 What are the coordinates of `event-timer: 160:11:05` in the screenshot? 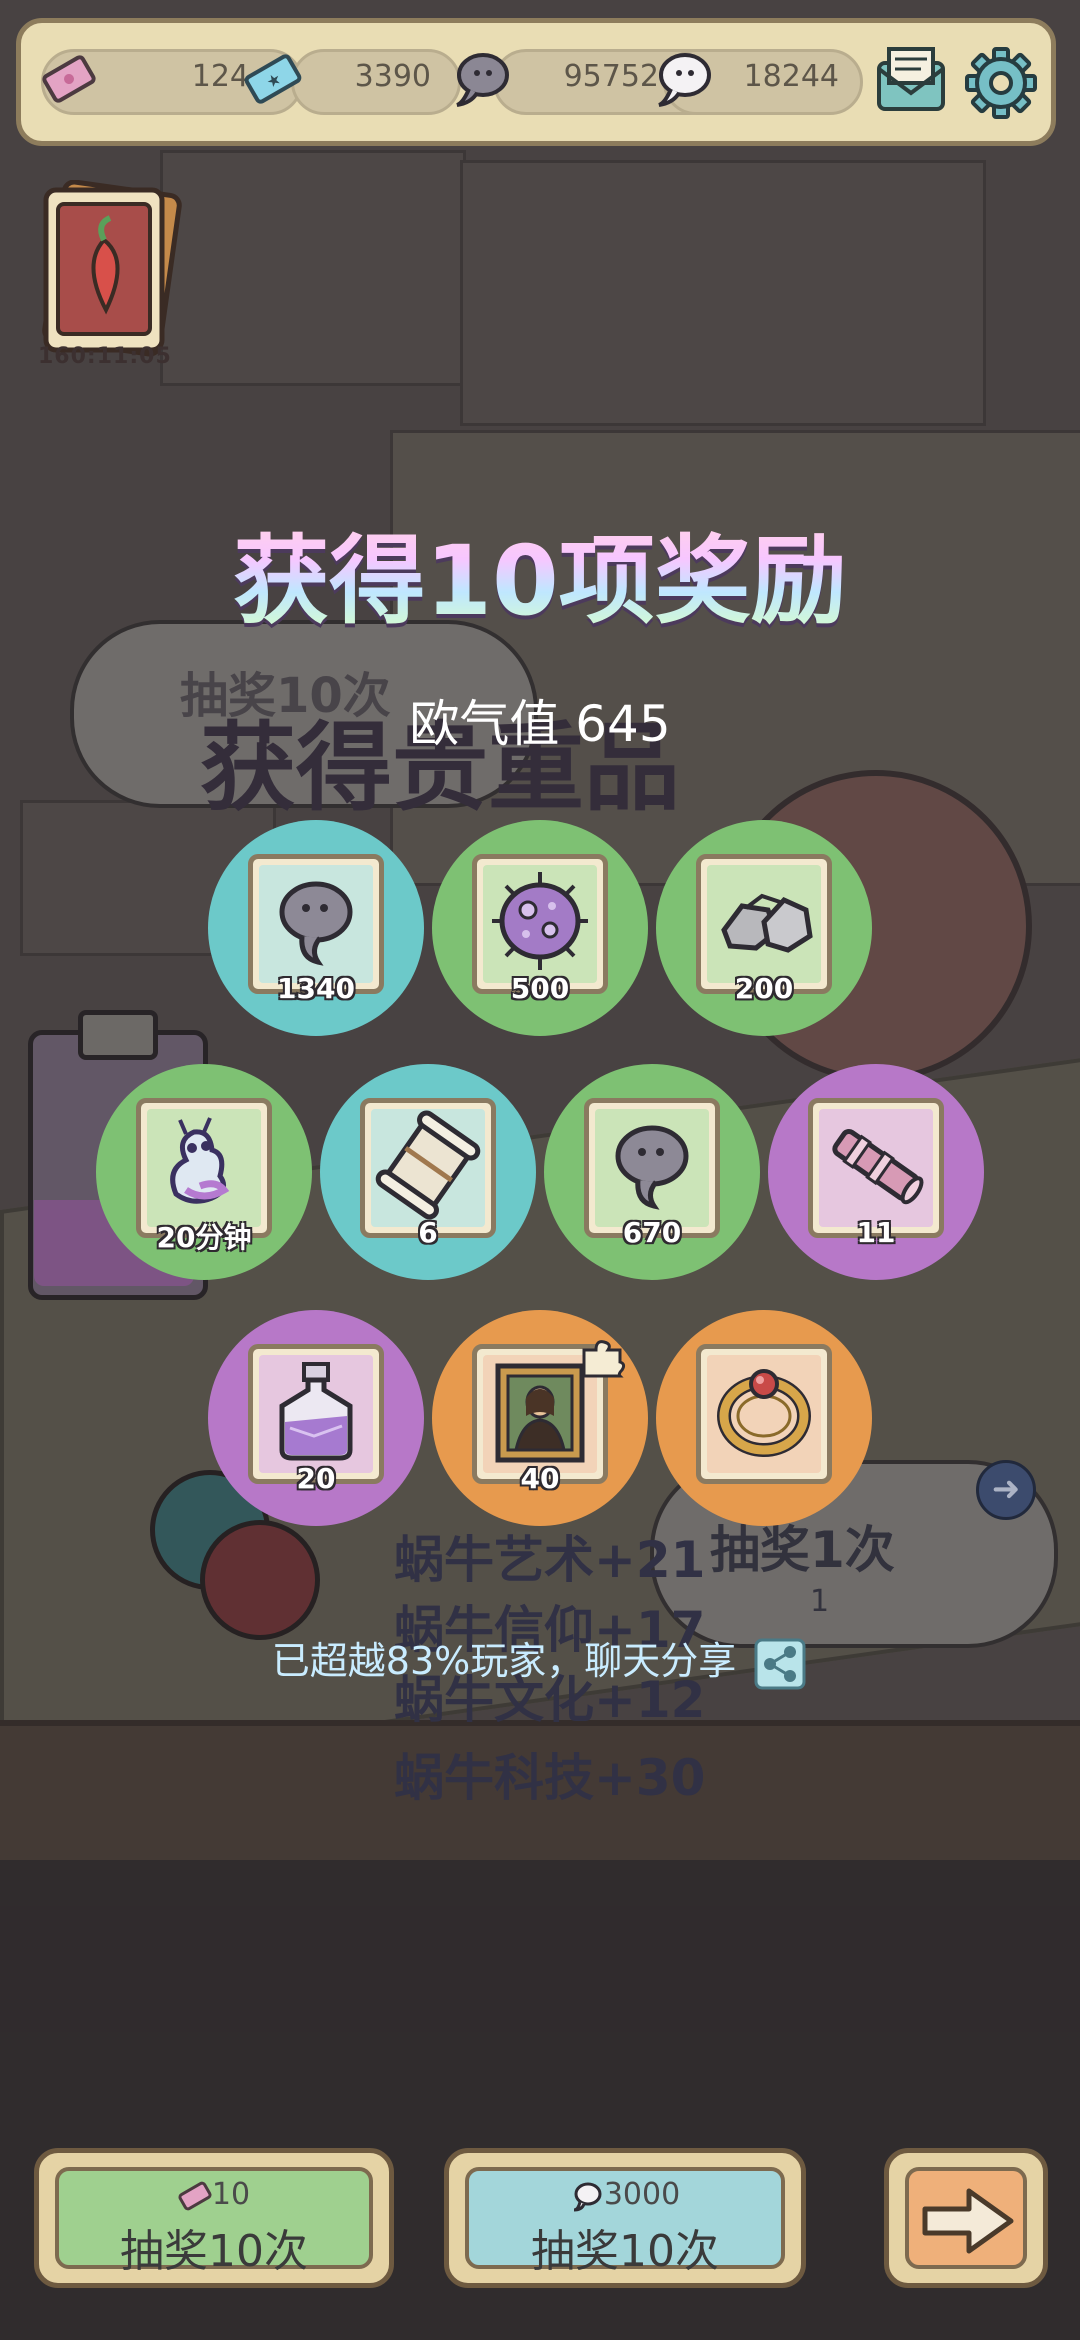 It's located at (105, 356).